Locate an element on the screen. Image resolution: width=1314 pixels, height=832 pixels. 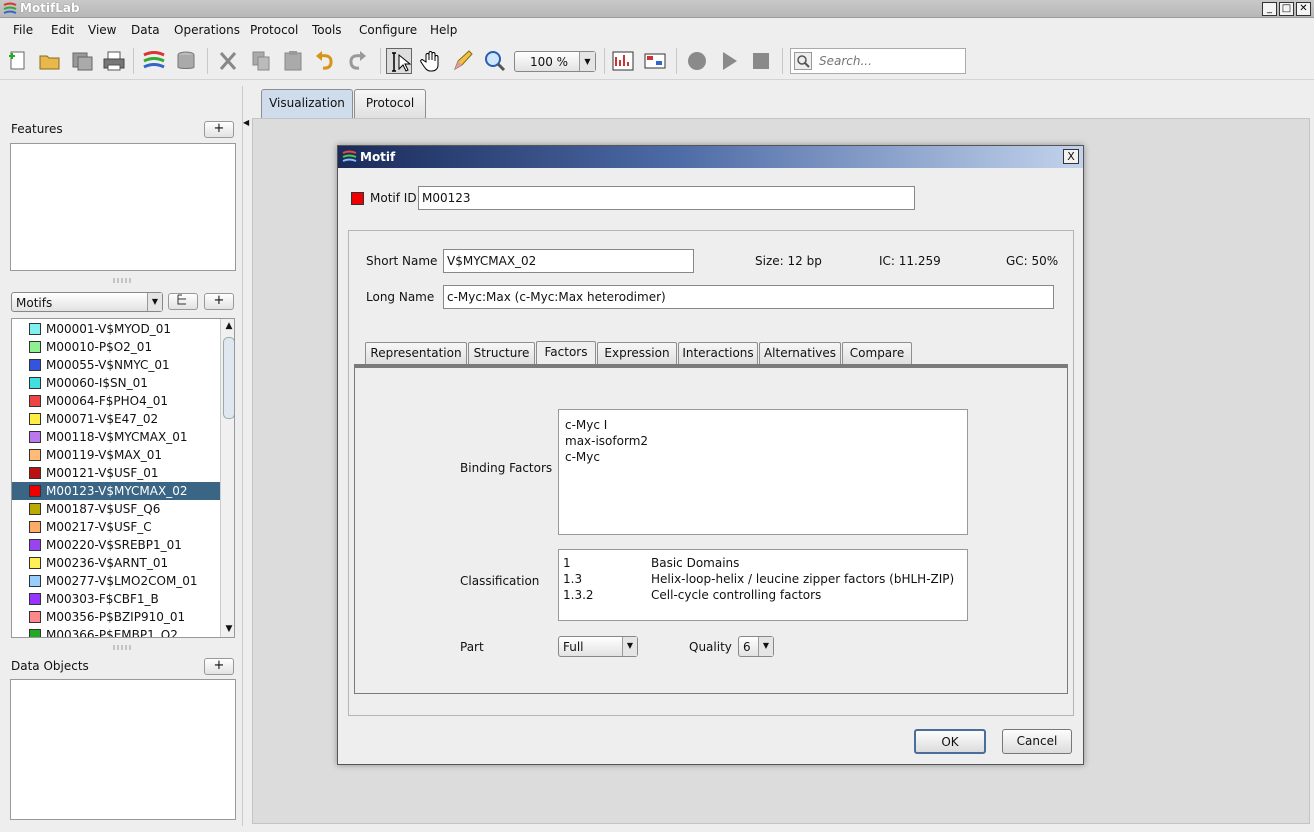
motif-list-item: M00366-P$EMBP1_Q2 is located at coordinates (116, 631).